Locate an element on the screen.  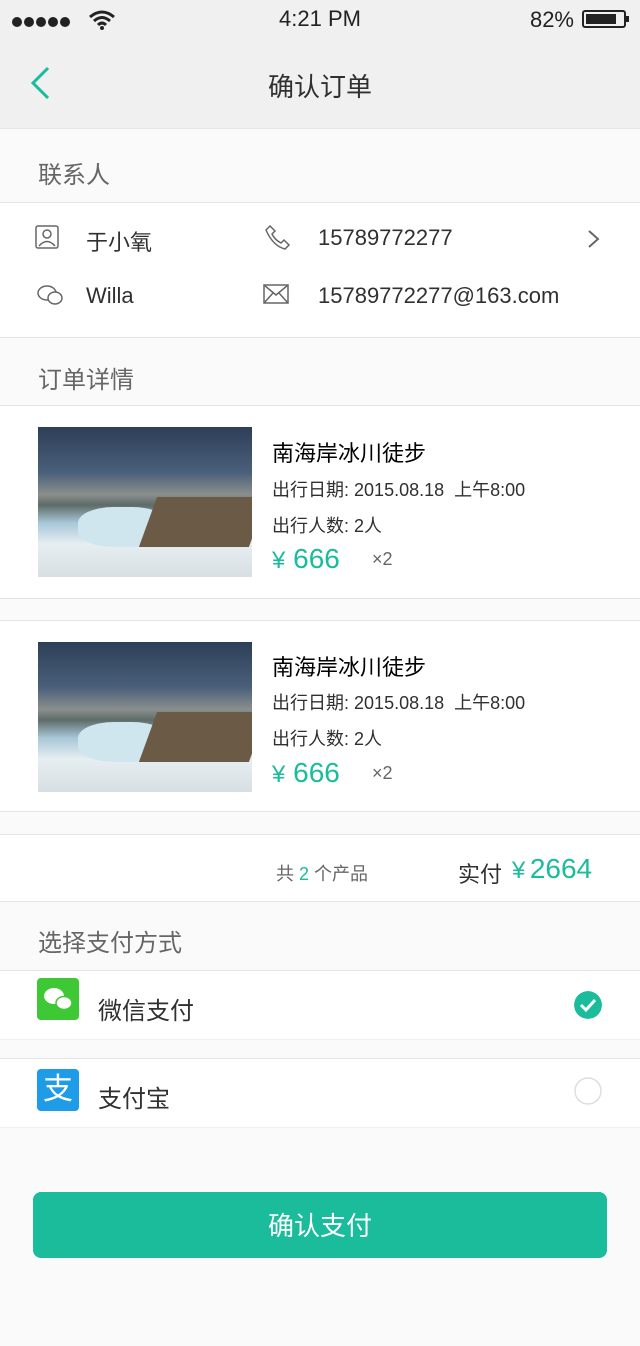
confirm-pay-button: 确认支付 is located at coordinates (320, 1225).